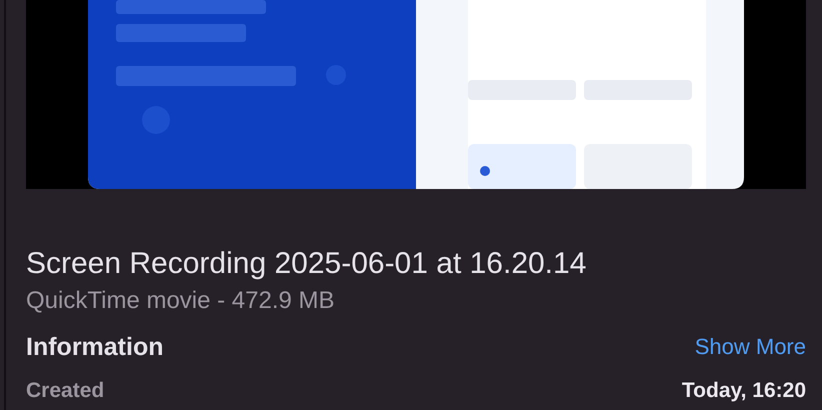  Describe the element at coordinates (95, 347) in the screenshot. I see `section-heading: Information` at that location.